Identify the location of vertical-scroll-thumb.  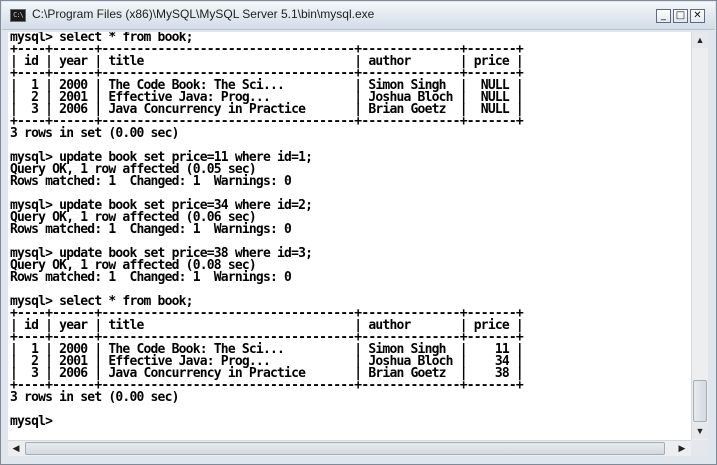
(700, 401).